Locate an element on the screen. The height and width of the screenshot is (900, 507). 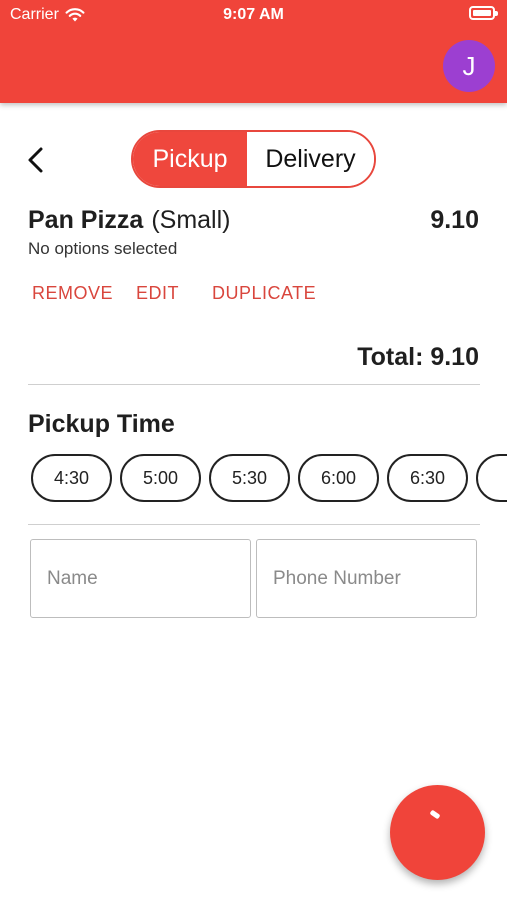
name-field: Name is located at coordinates (140, 578).